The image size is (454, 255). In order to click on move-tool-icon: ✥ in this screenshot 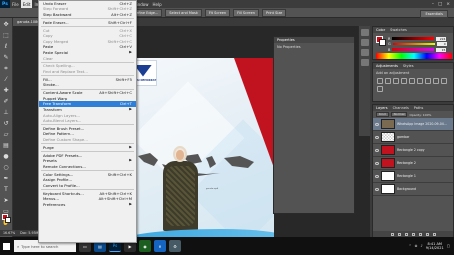, I will do `click(6, 24)`.